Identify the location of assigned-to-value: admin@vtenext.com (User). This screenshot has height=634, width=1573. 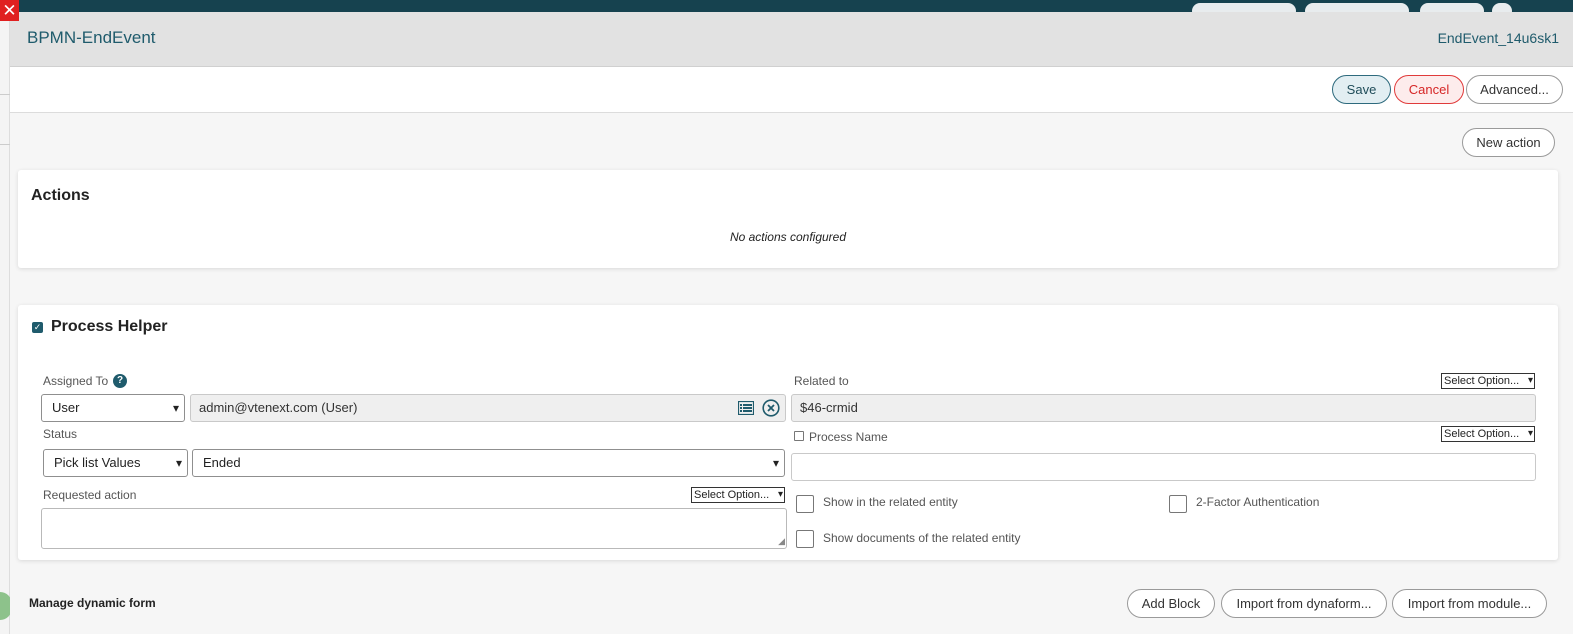
(278, 407).